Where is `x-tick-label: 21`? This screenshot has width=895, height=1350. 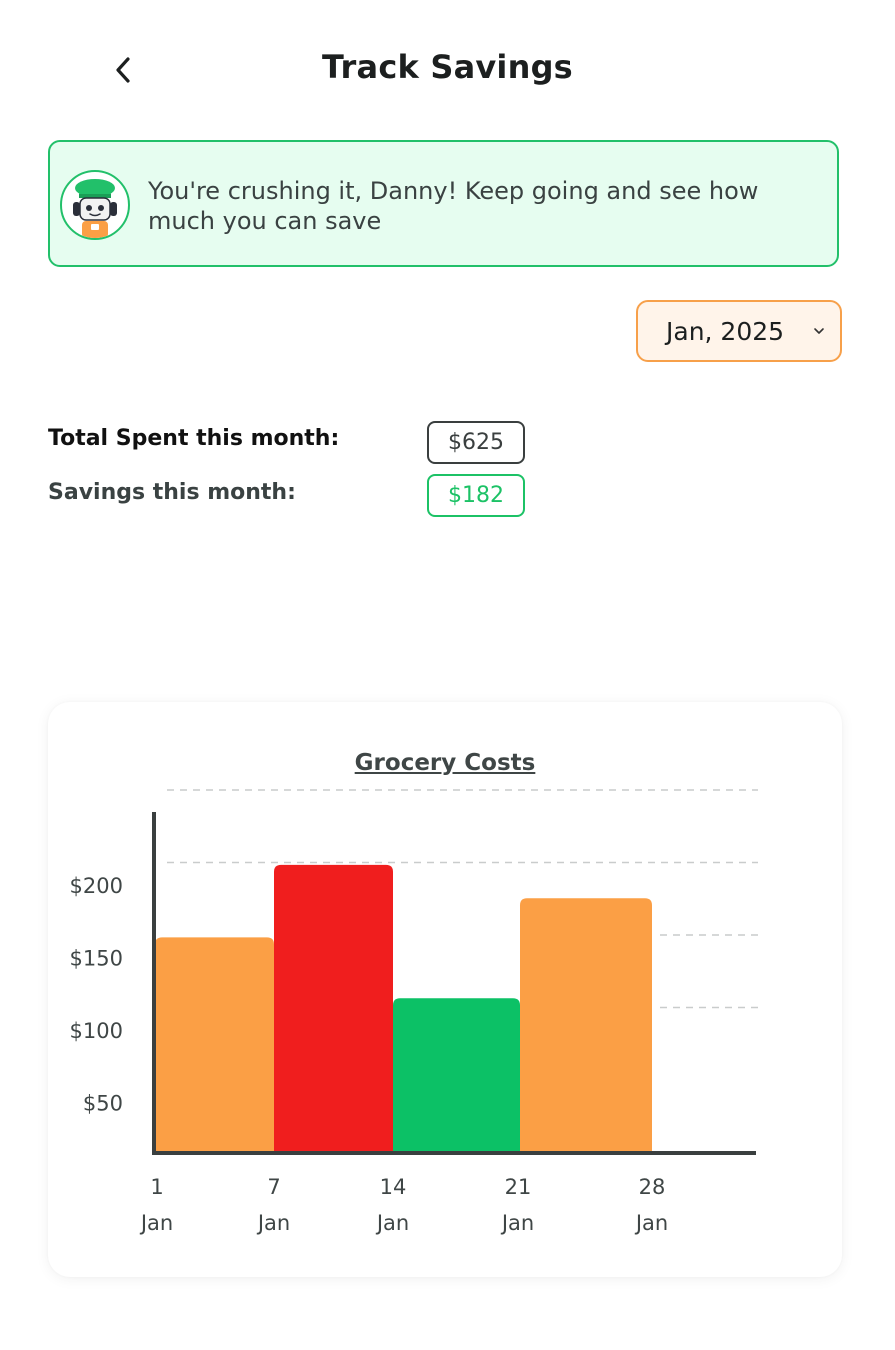 x-tick-label: 21 is located at coordinates (518, 1187).